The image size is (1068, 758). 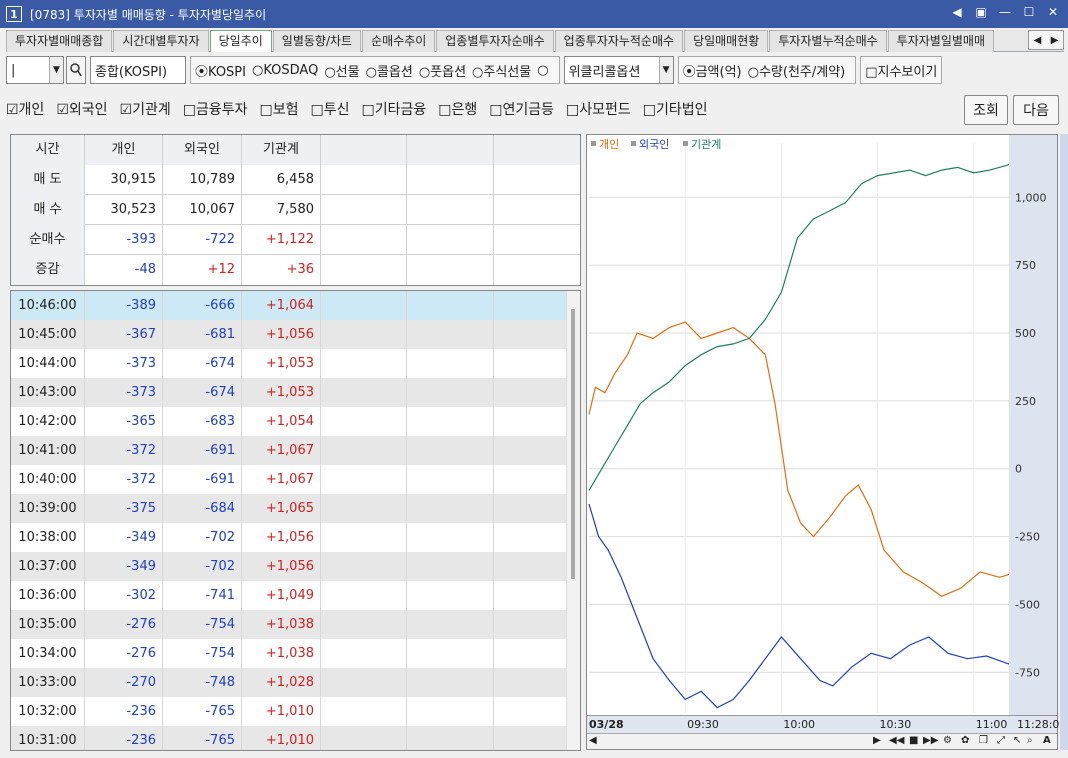 I want to click on list-scrollbar, so click(x=573, y=520).